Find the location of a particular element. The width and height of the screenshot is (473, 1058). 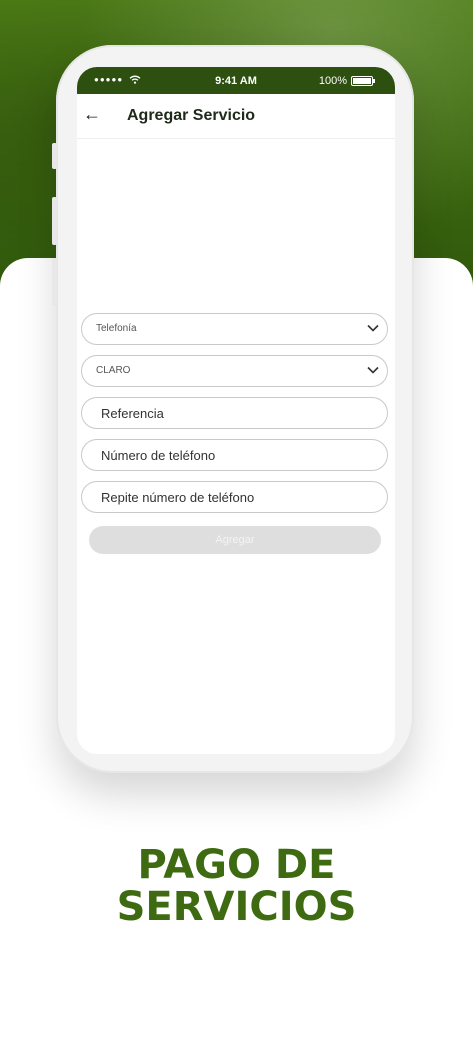

phone-number-confirm-input: Repite número de teléfono is located at coordinates (234, 497).